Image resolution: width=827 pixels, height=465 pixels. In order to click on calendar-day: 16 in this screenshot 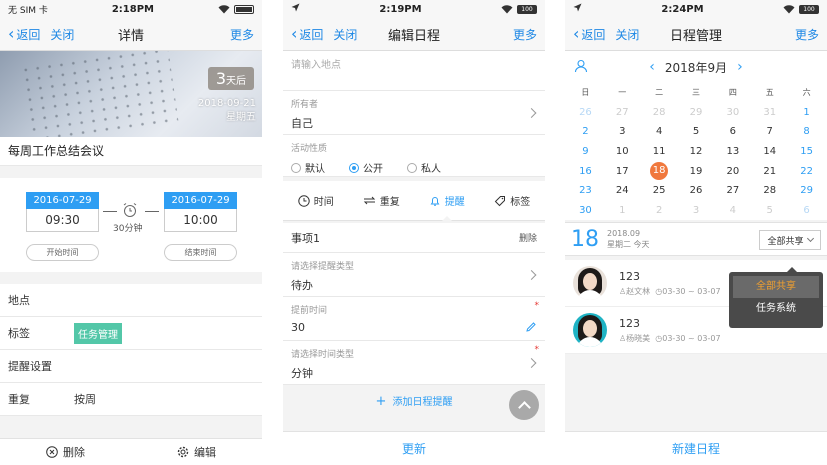, I will do `click(585, 171)`.